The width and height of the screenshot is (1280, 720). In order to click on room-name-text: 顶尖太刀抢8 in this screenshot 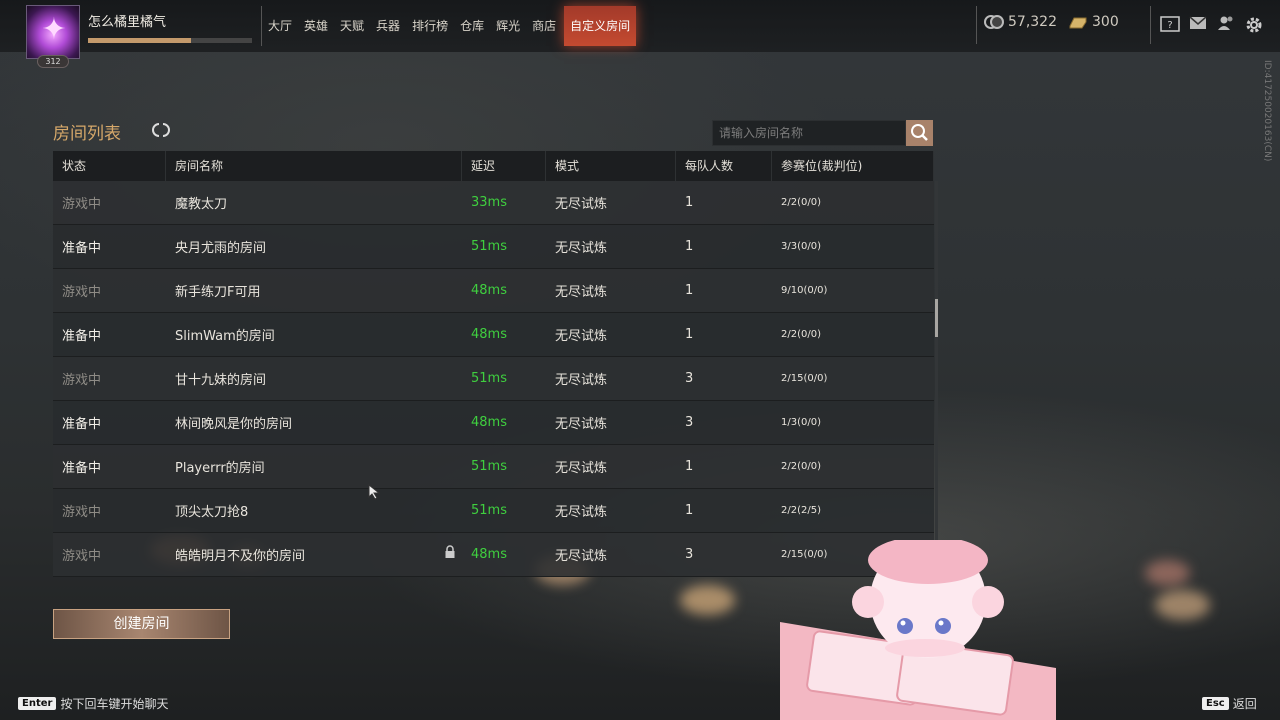, I will do `click(212, 512)`.